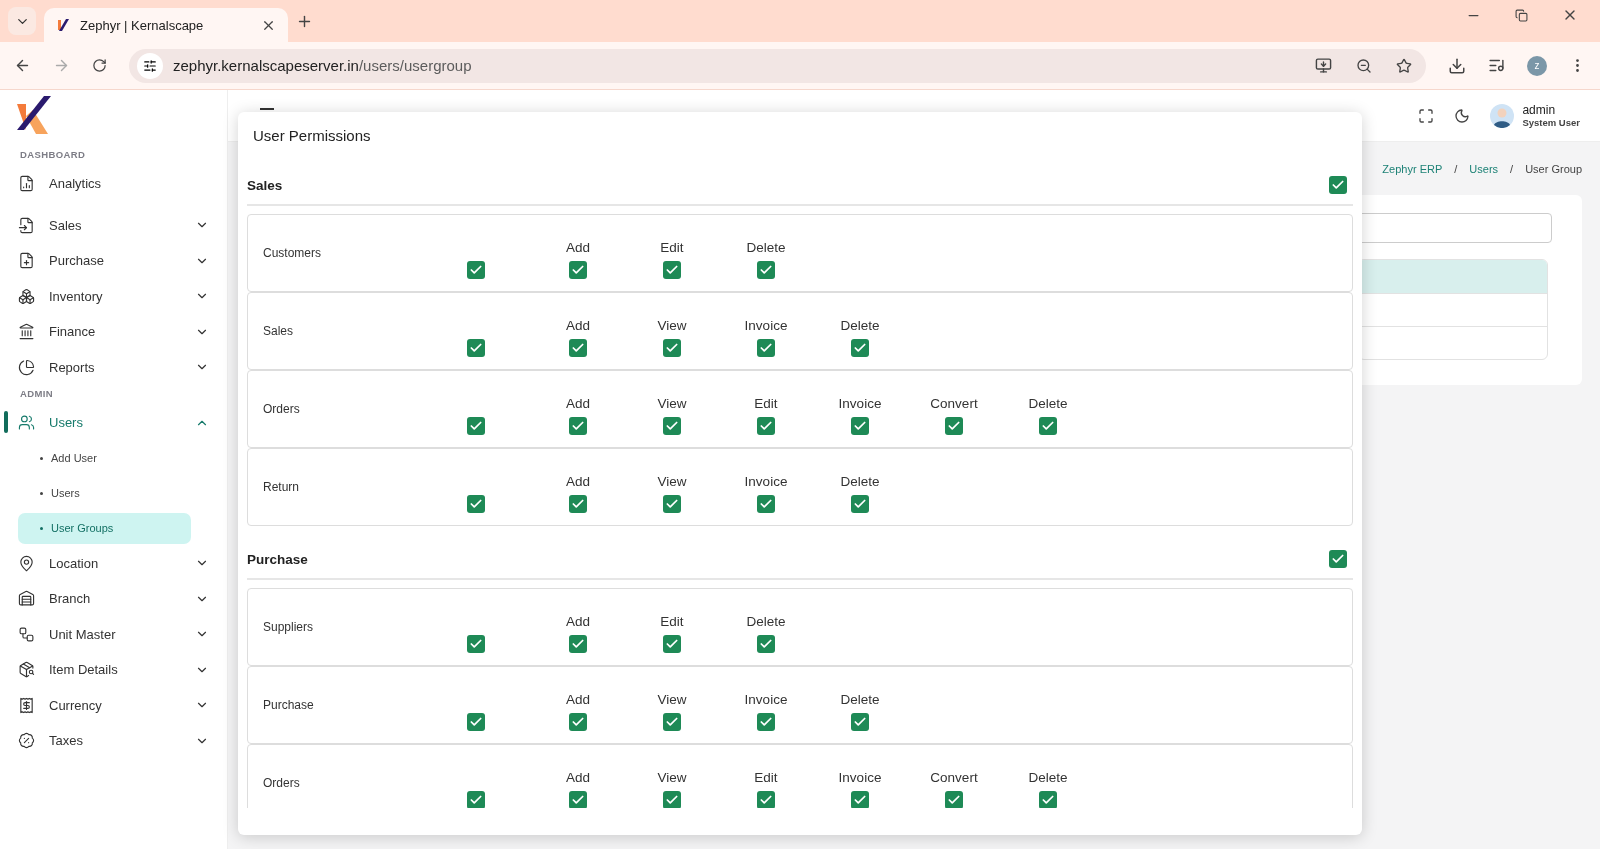 The width and height of the screenshot is (1600, 849). Describe the element at coordinates (1457, 65) in the screenshot. I see `download-icon` at that location.